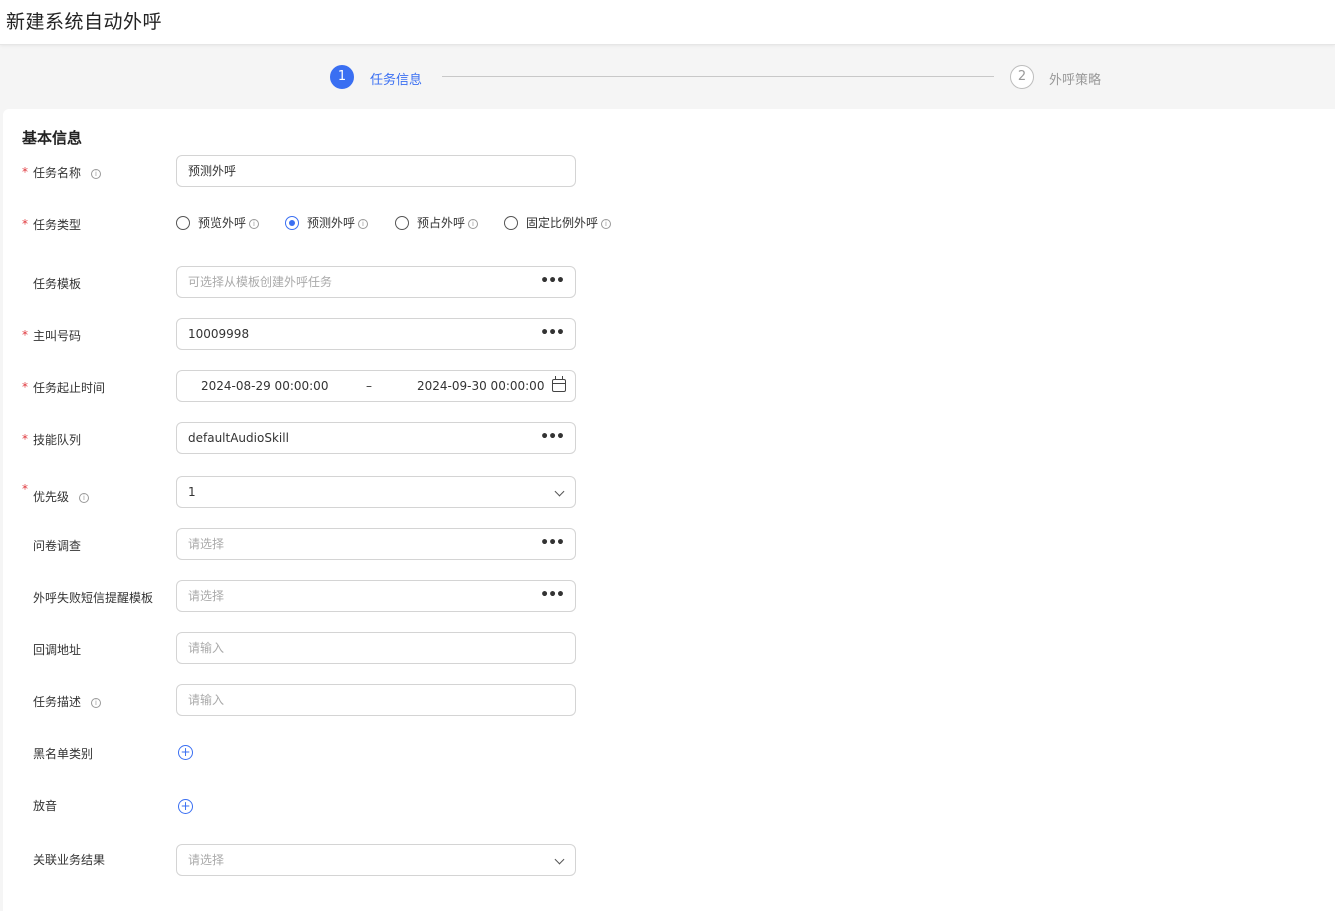 The width and height of the screenshot is (1335, 911). Describe the element at coordinates (376, 544) in the screenshot. I see `questionnaire-selector: 请选择 •••` at that location.